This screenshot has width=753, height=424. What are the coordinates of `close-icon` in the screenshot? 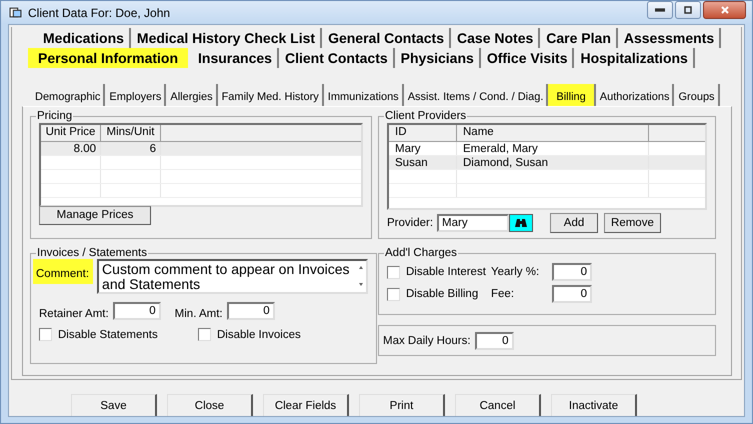 It's located at (725, 9).